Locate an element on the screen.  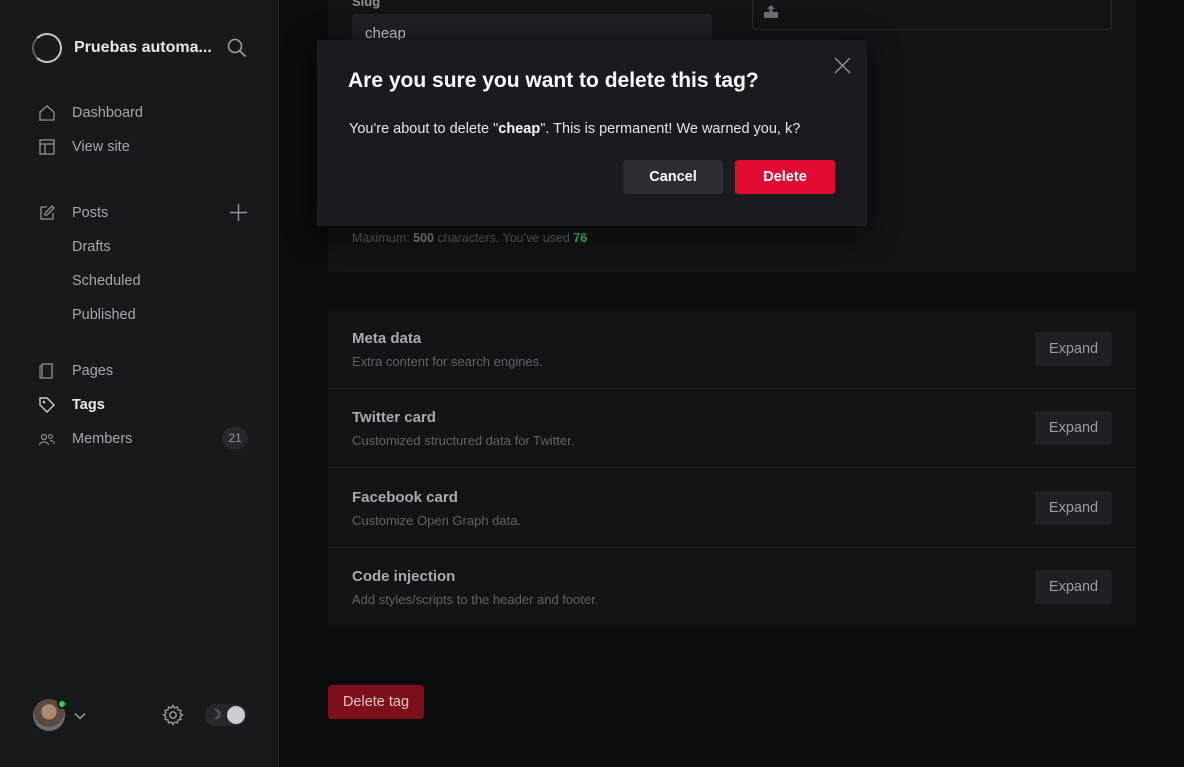
section-description: Customized structured data for Twitter. is located at coordinates (463, 440).